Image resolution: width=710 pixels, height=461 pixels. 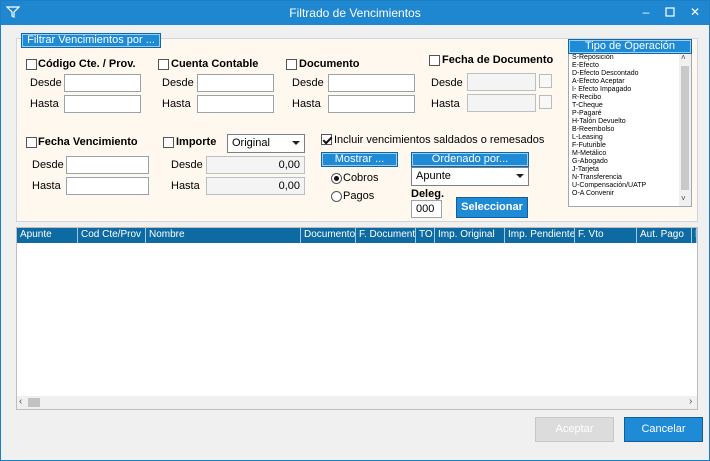 What do you see at coordinates (47, 235) in the screenshot?
I see `column-header: Apunte` at bounding box center [47, 235].